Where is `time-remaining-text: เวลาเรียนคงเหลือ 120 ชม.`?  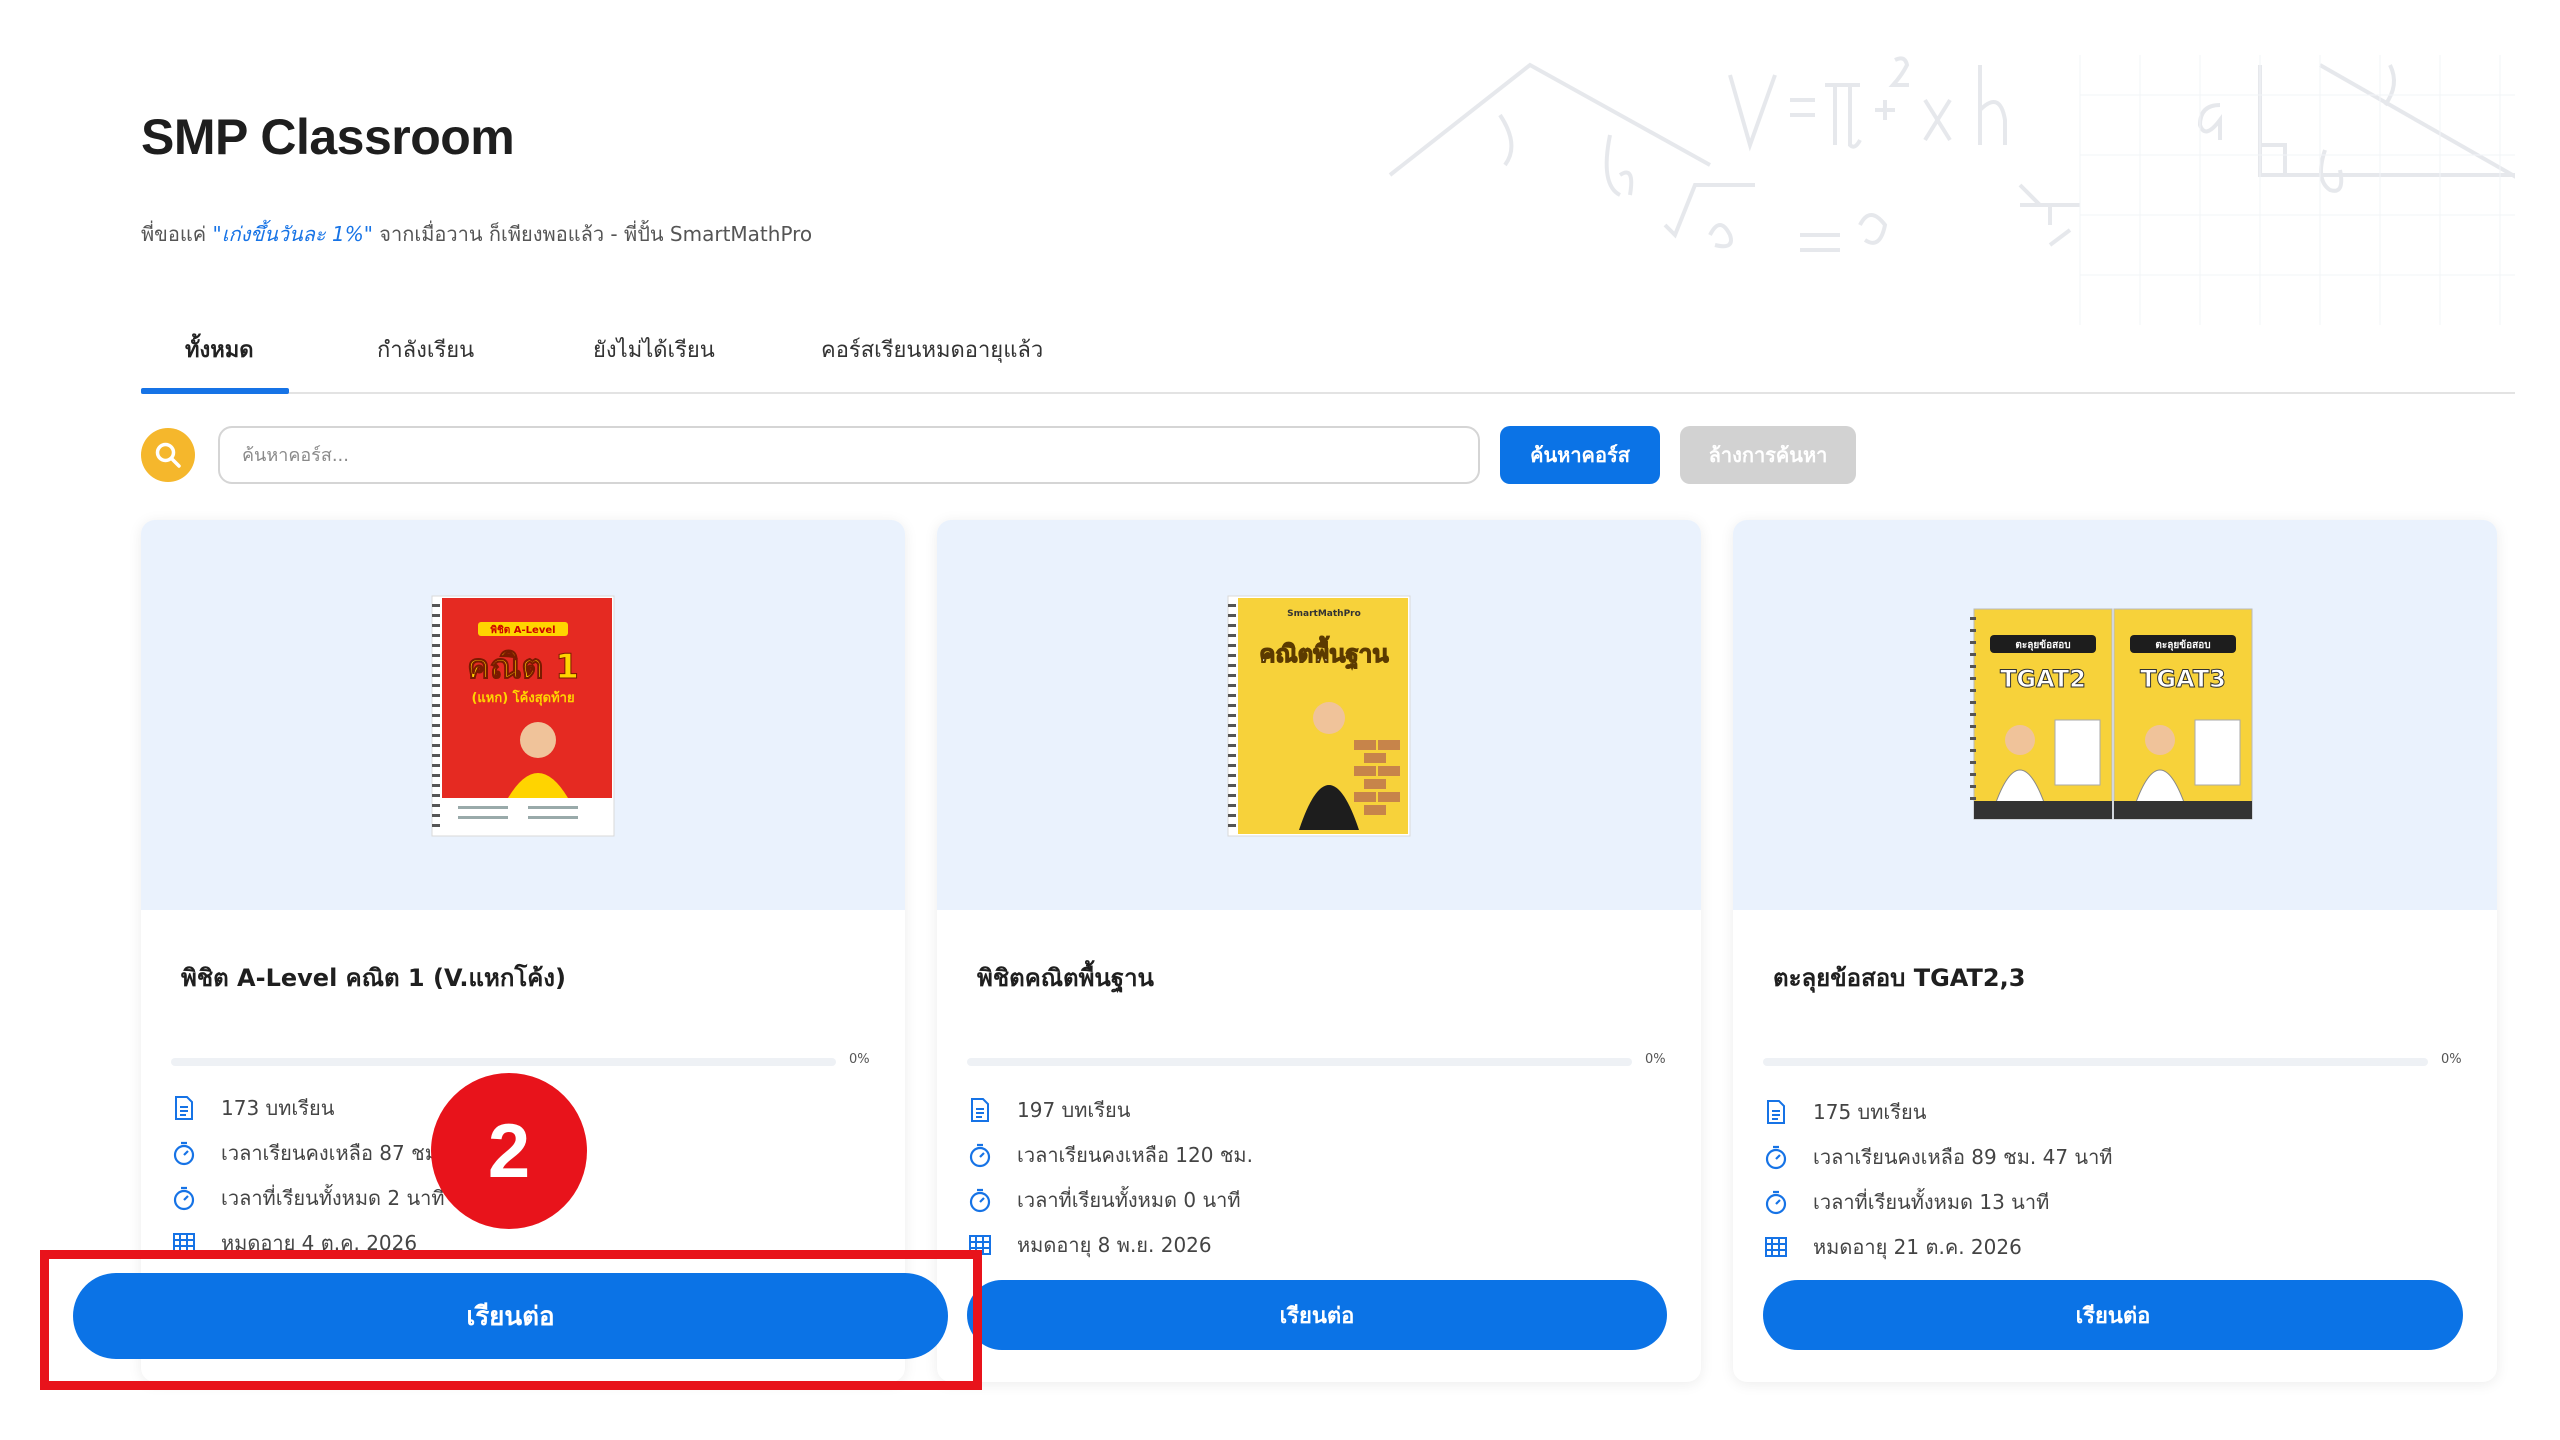
time-remaining-text: เวลาเรียนคงเหลือ 120 ชม. is located at coordinates (1135, 1155).